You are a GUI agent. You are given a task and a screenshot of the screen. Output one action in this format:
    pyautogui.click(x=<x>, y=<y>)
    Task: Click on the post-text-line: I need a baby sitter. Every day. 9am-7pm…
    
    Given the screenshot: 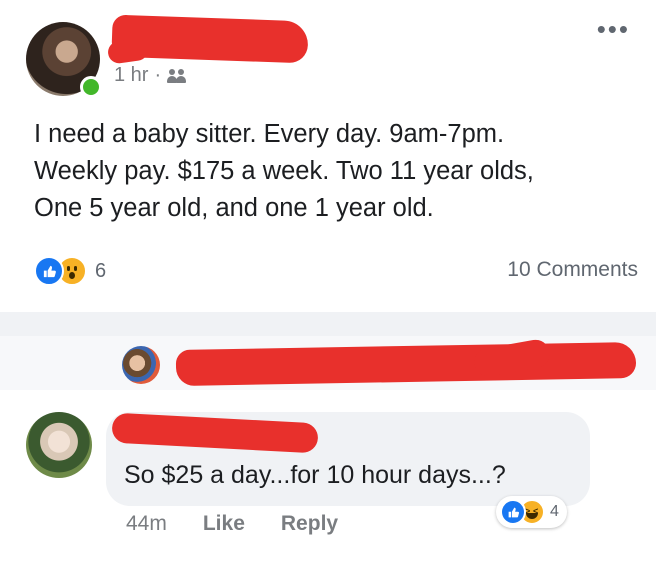 What is the action you would take?
    pyautogui.click(x=269, y=134)
    